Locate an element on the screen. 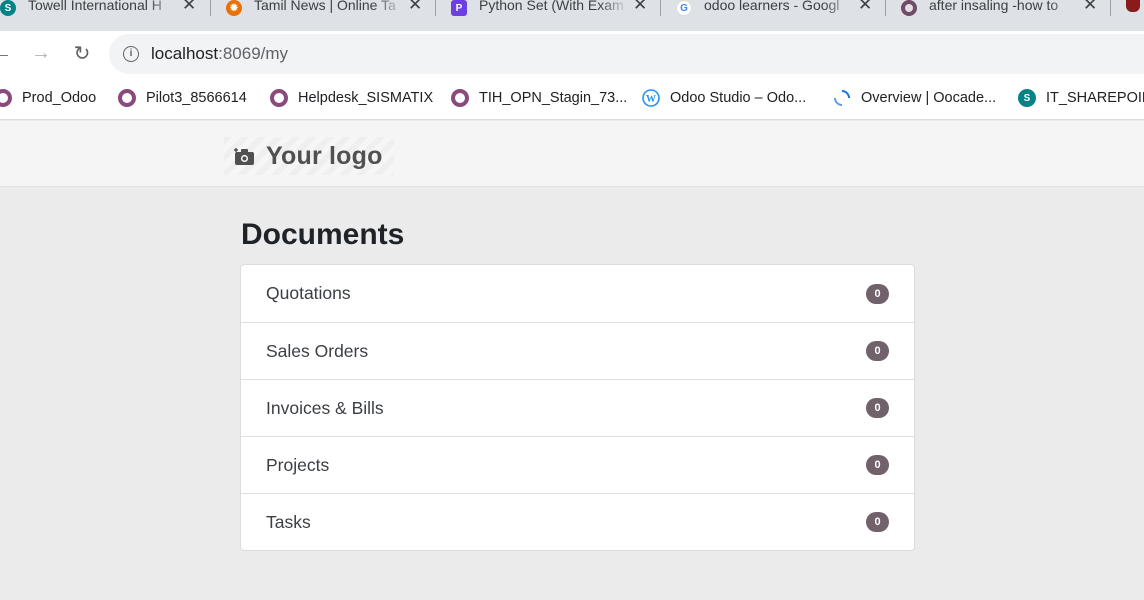 The image size is (1144, 600). bookmark-item: Prod_Odoo is located at coordinates (48, 98).